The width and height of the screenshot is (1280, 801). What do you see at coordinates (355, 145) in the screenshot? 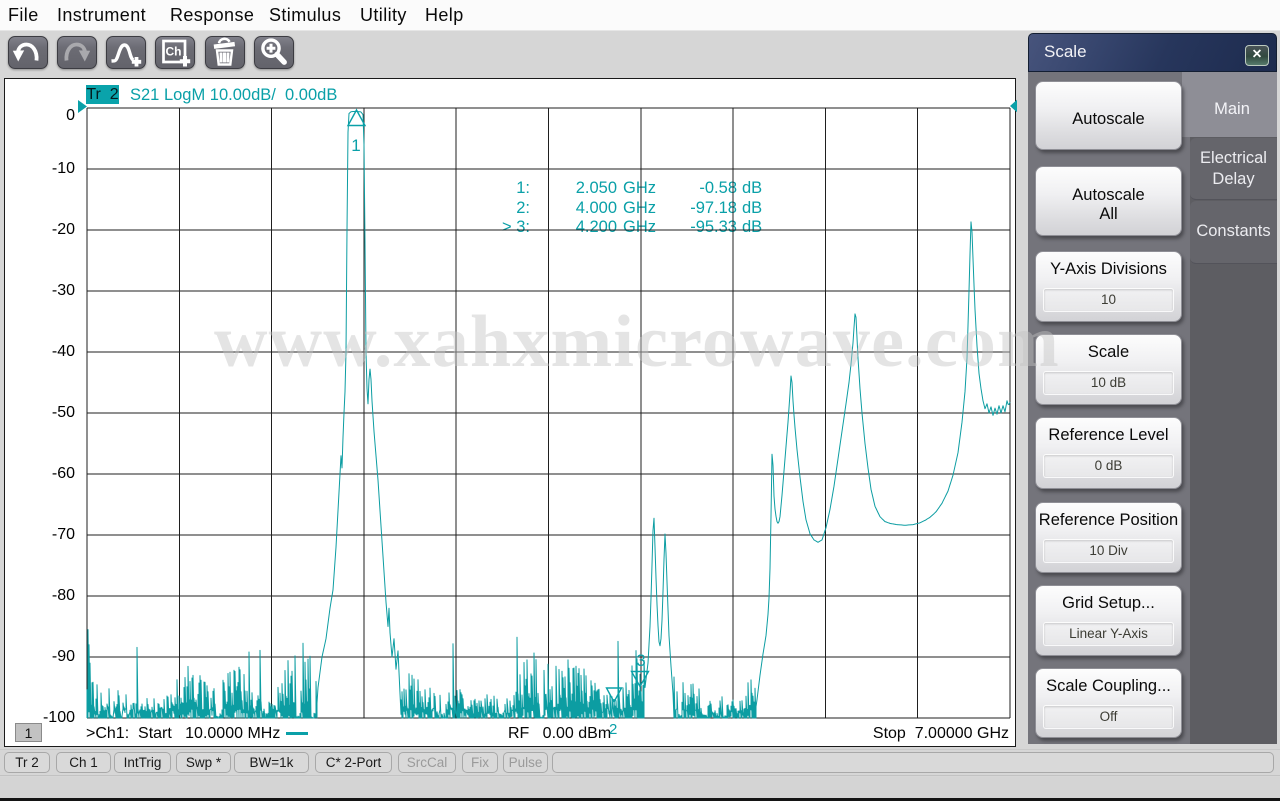
I see `svg-text: 1` at bounding box center [355, 145].